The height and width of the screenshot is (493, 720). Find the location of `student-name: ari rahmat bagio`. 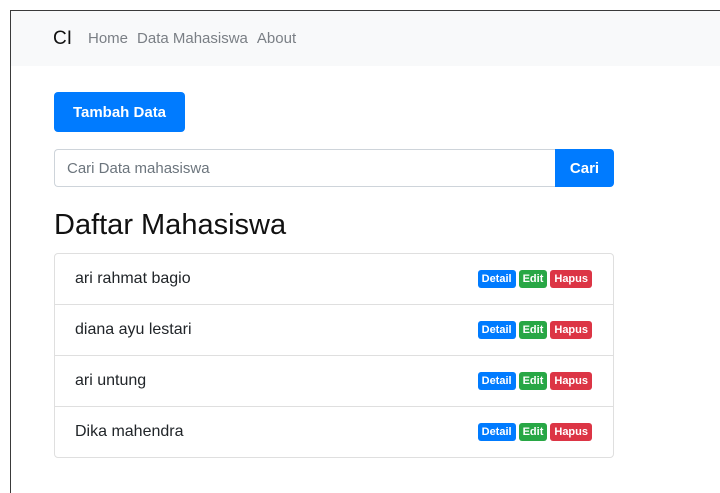

student-name: ari rahmat bagio is located at coordinates (133, 278).